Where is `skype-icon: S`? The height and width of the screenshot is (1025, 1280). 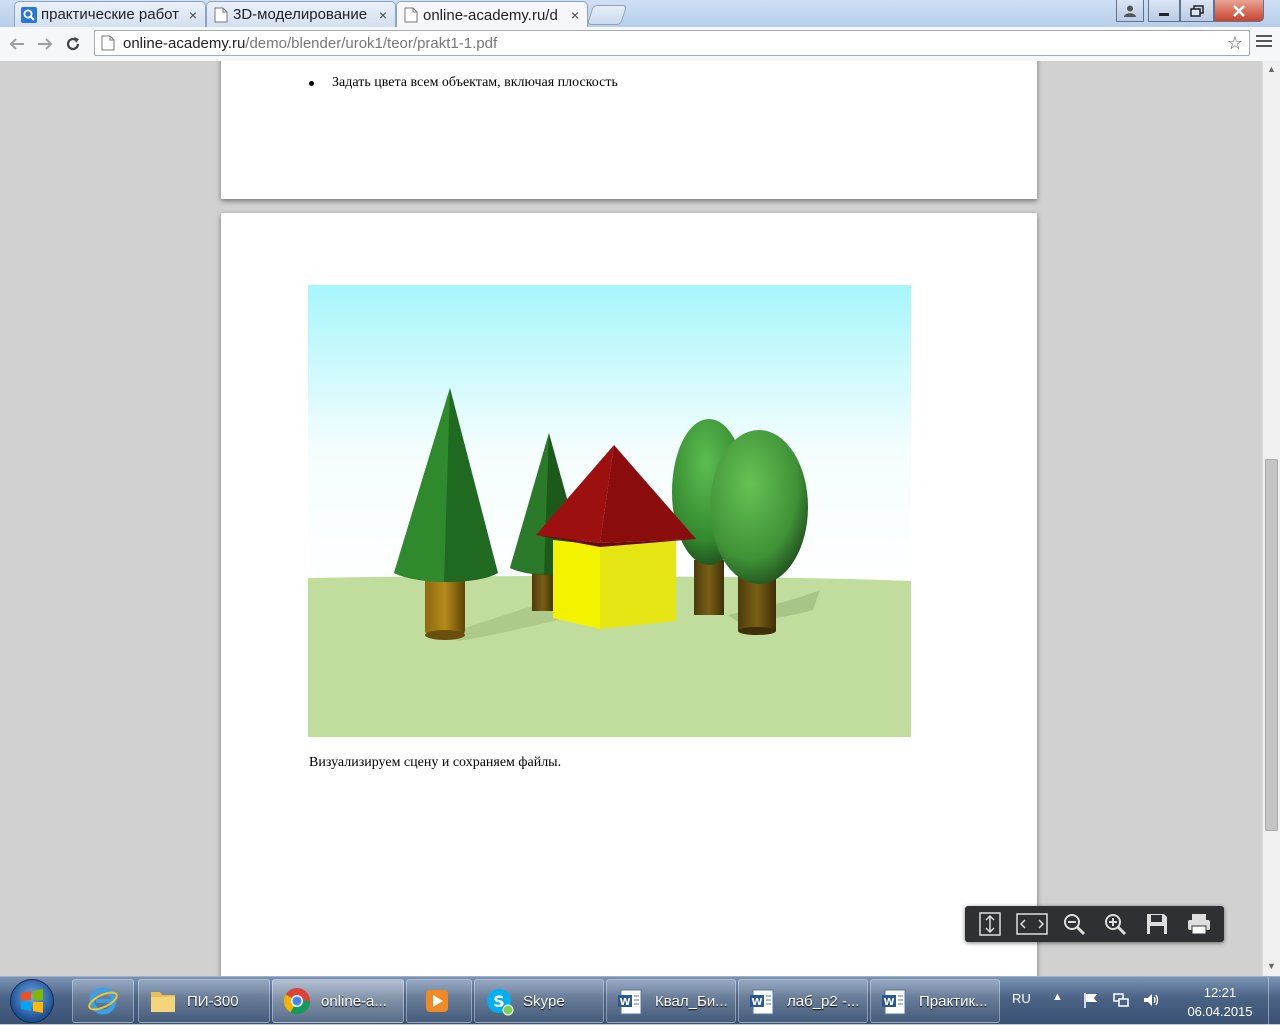 skype-icon: S is located at coordinates (499, 1001).